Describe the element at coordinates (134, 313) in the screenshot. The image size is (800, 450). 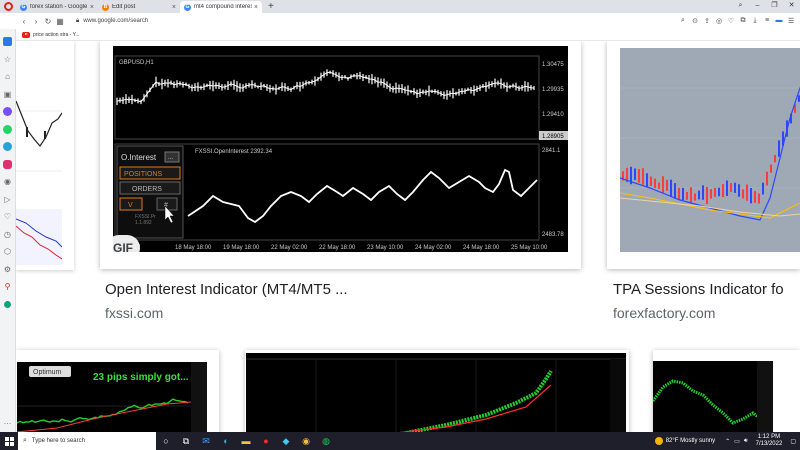
I see `main-result-site: fxssi.com` at that location.